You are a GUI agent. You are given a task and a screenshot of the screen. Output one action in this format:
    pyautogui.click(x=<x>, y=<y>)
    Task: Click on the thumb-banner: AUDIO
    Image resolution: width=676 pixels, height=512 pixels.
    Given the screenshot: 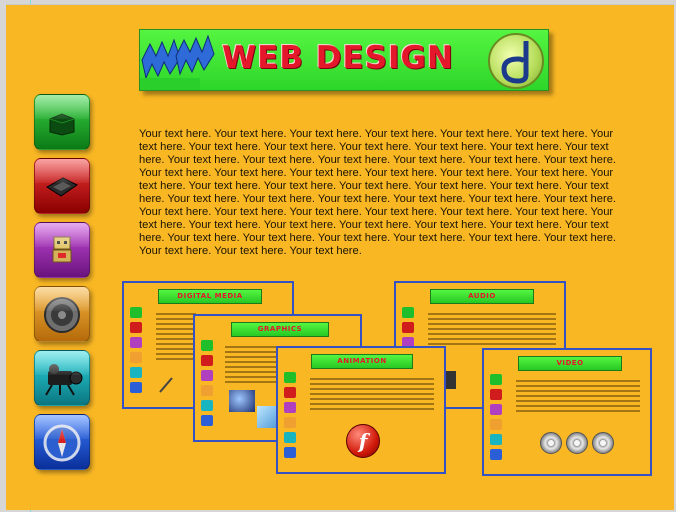 What is the action you would take?
    pyautogui.click(x=482, y=296)
    